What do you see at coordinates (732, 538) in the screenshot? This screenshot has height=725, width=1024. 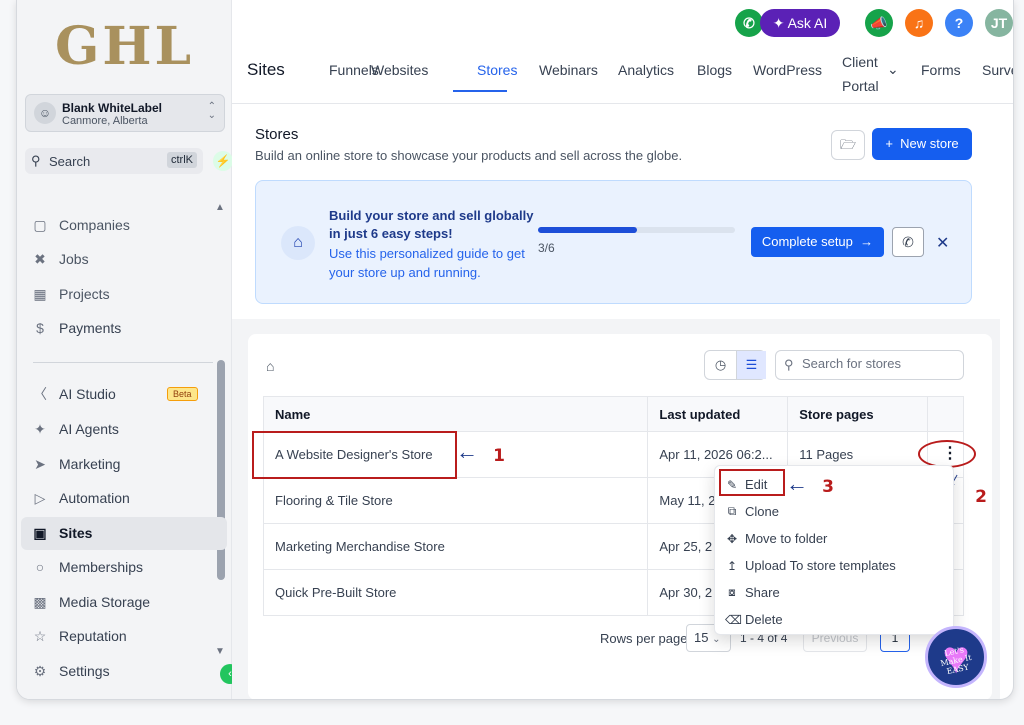 I see `move-icon: ✥` at bounding box center [732, 538].